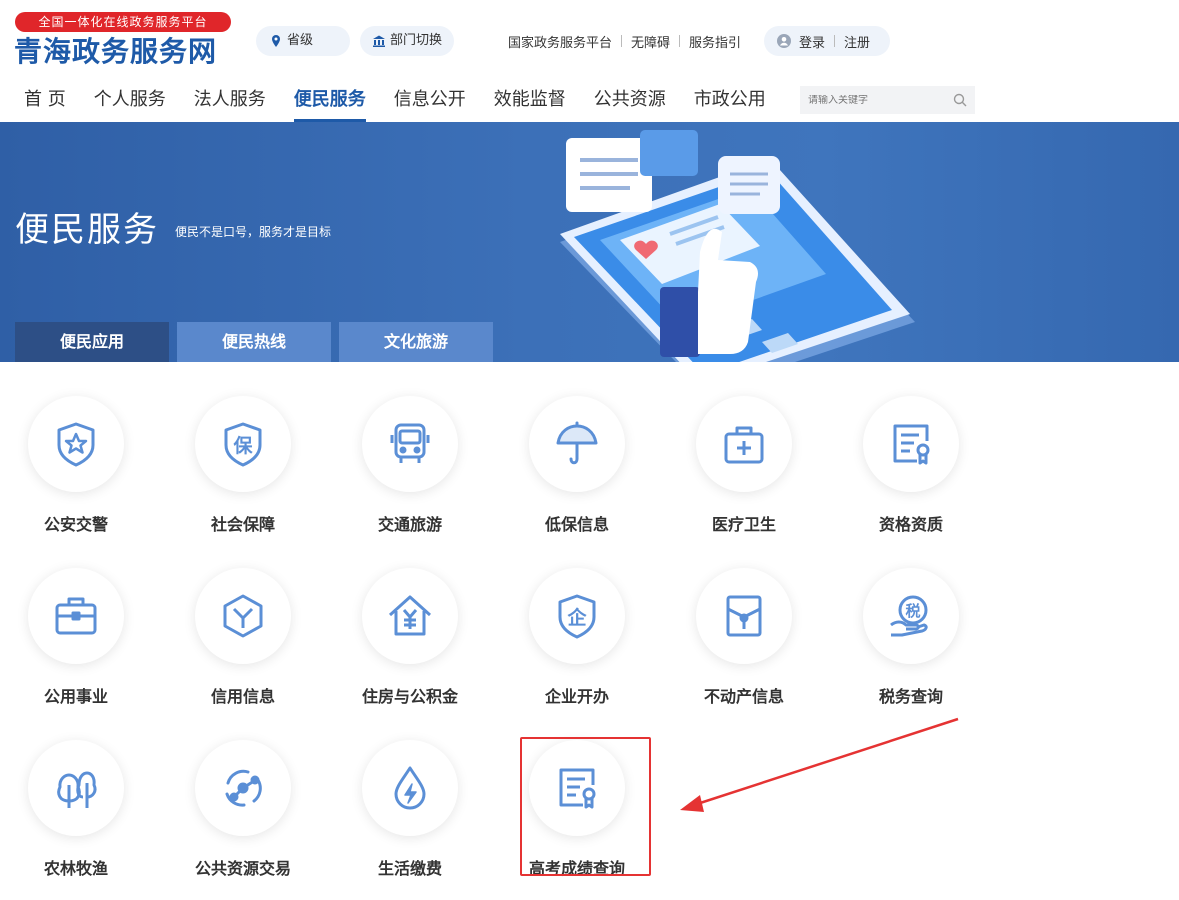  I want to click on service-label: 信用信息, so click(242, 696).